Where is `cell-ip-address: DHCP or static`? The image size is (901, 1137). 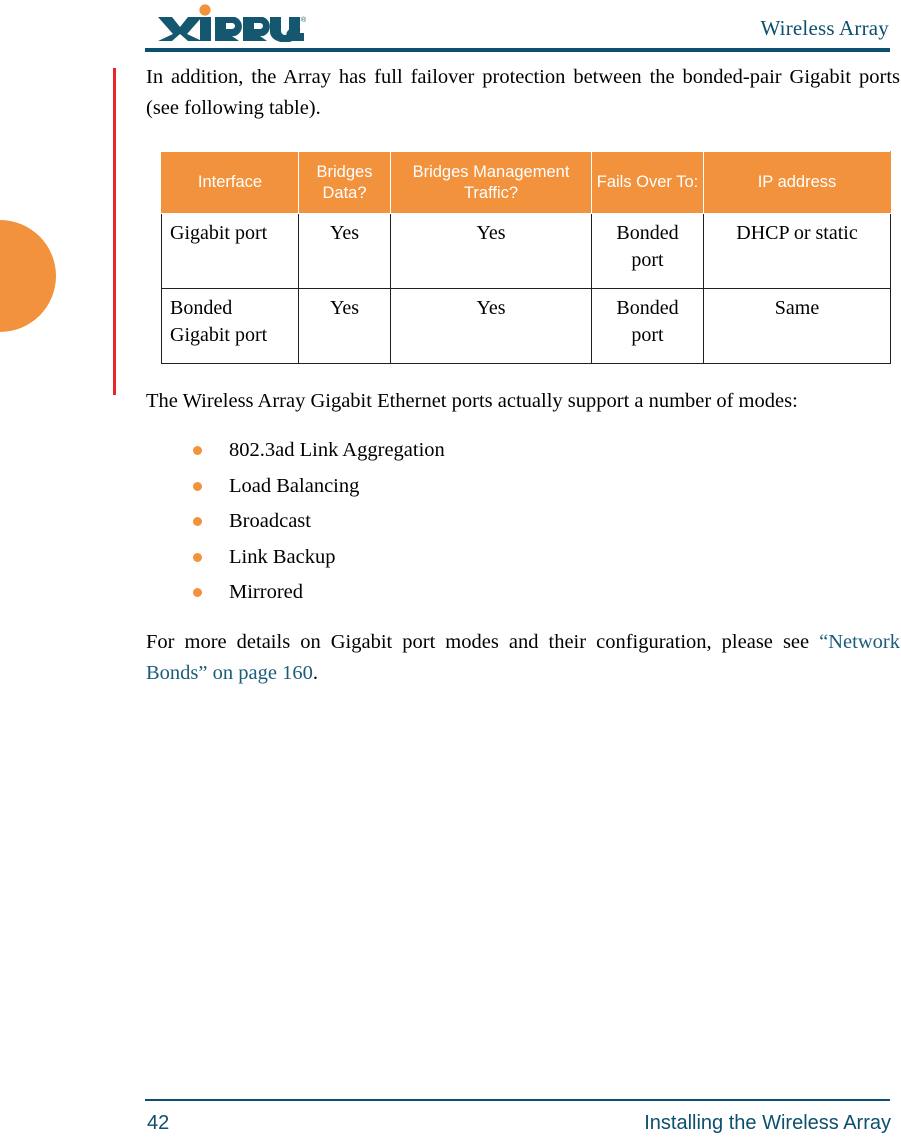
cell-ip-address: DHCP or static is located at coordinates (797, 251).